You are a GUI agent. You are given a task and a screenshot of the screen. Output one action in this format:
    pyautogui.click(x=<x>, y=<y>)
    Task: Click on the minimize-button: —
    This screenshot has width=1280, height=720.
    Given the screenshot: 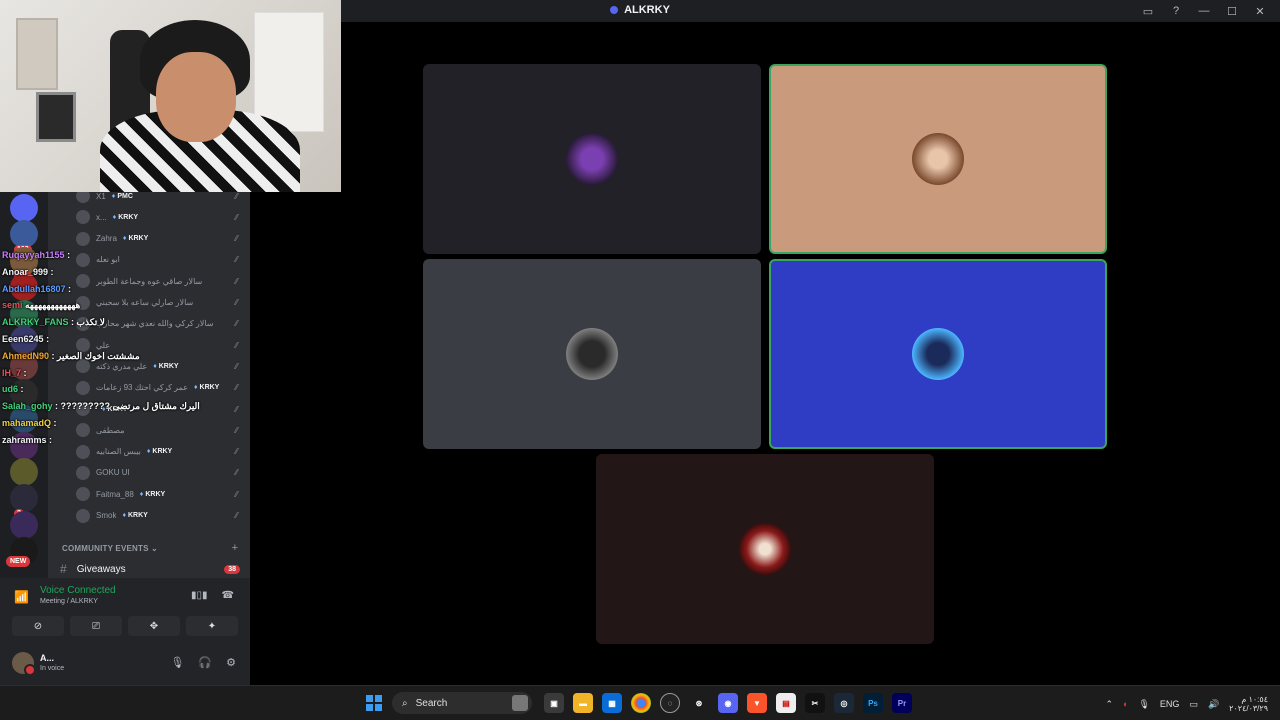 What is the action you would take?
    pyautogui.click(x=1204, y=11)
    